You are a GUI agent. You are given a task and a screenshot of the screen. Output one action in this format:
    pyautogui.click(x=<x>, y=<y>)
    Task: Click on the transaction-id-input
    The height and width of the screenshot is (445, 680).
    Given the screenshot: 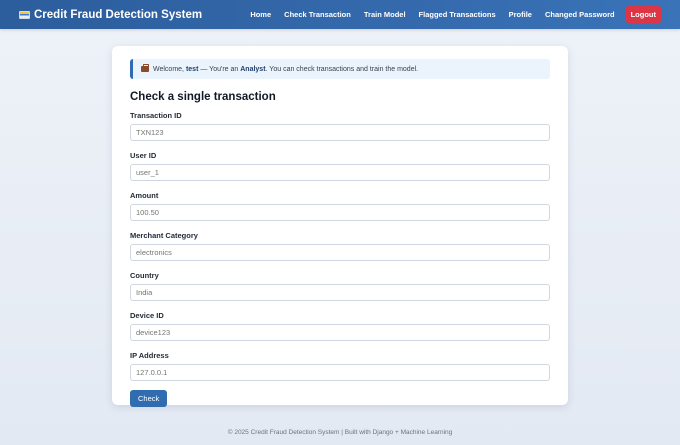 What is the action you would take?
    pyautogui.click(x=340, y=132)
    